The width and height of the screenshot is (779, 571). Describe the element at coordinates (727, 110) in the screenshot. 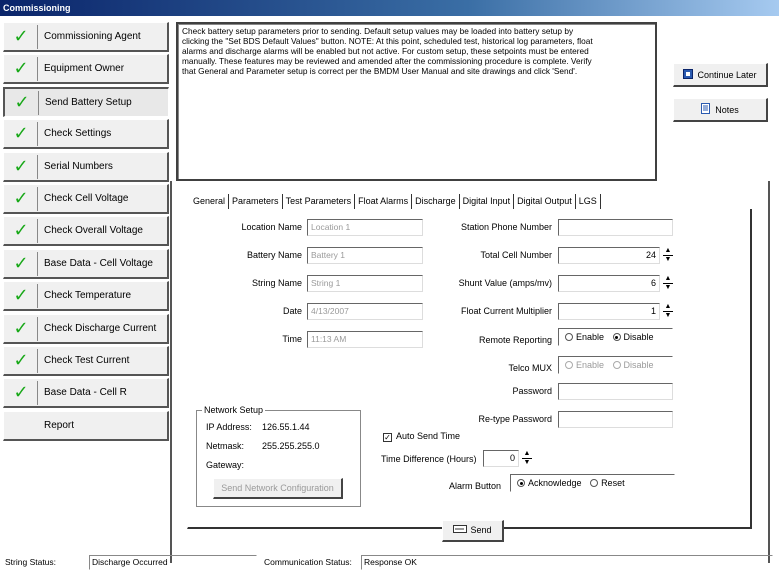

I see `notes-label: Notes` at that location.